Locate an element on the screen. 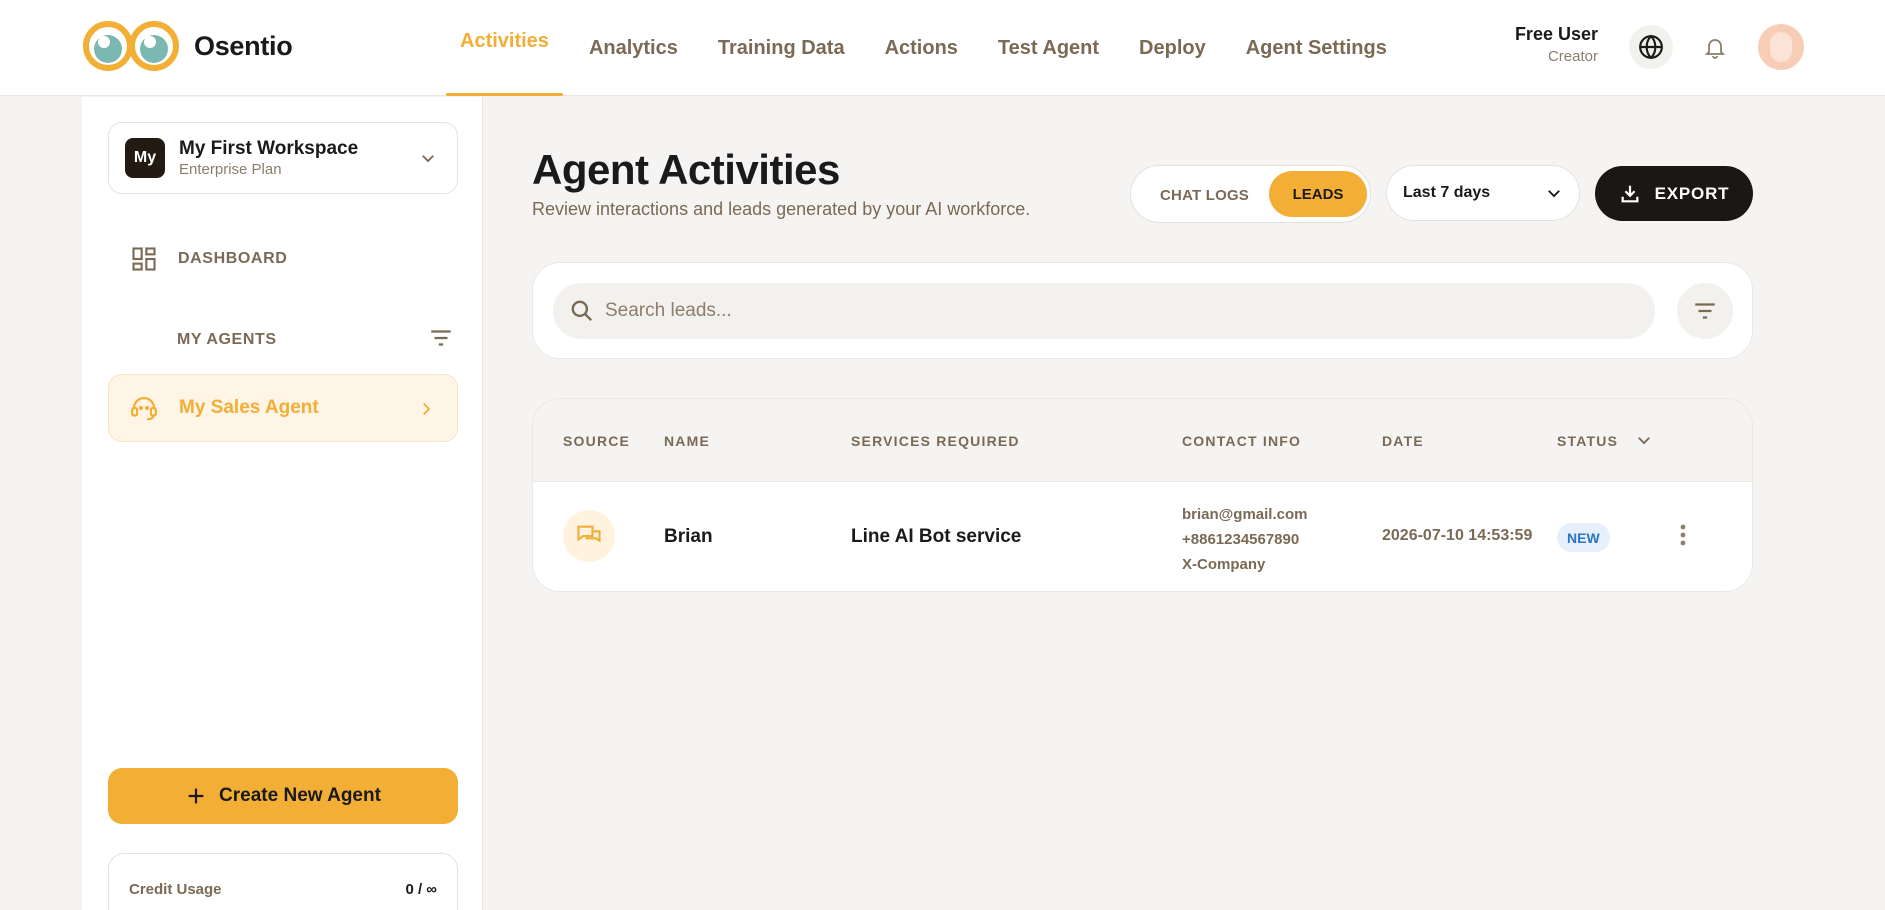  nav-analytics: Analytics is located at coordinates (633, 48).